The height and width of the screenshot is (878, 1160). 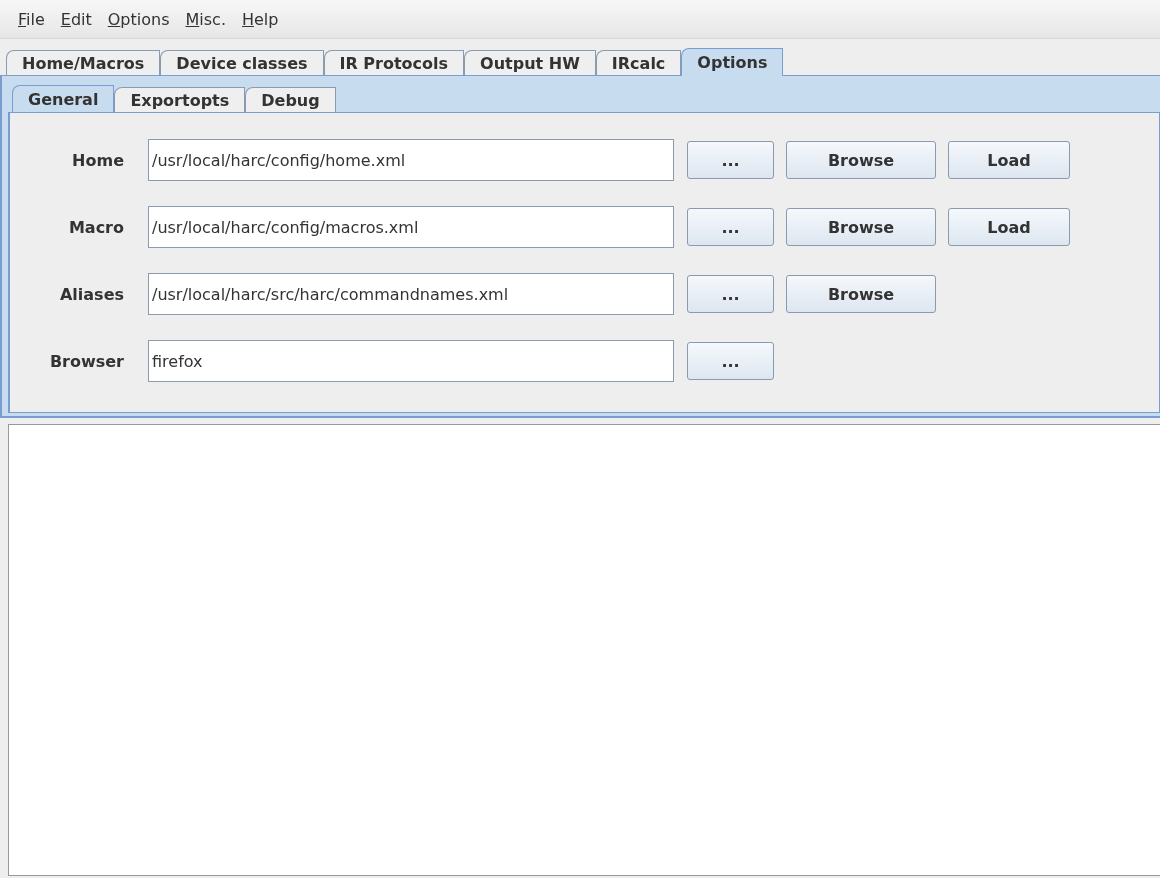 What do you see at coordinates (138, 19) in the screenshot?
I see `menu-item: Options` at bounding box center [138, 19].